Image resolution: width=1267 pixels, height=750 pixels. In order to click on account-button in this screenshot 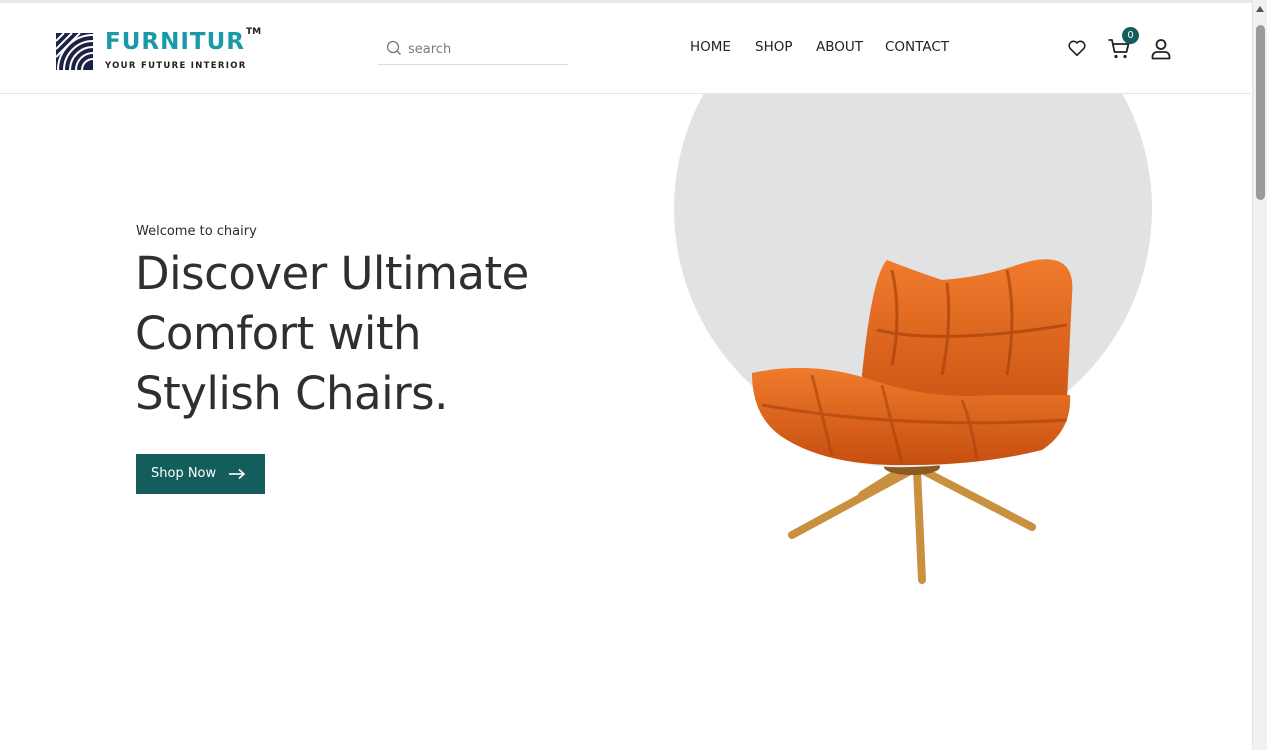, I will do `click(1161, 49)`.